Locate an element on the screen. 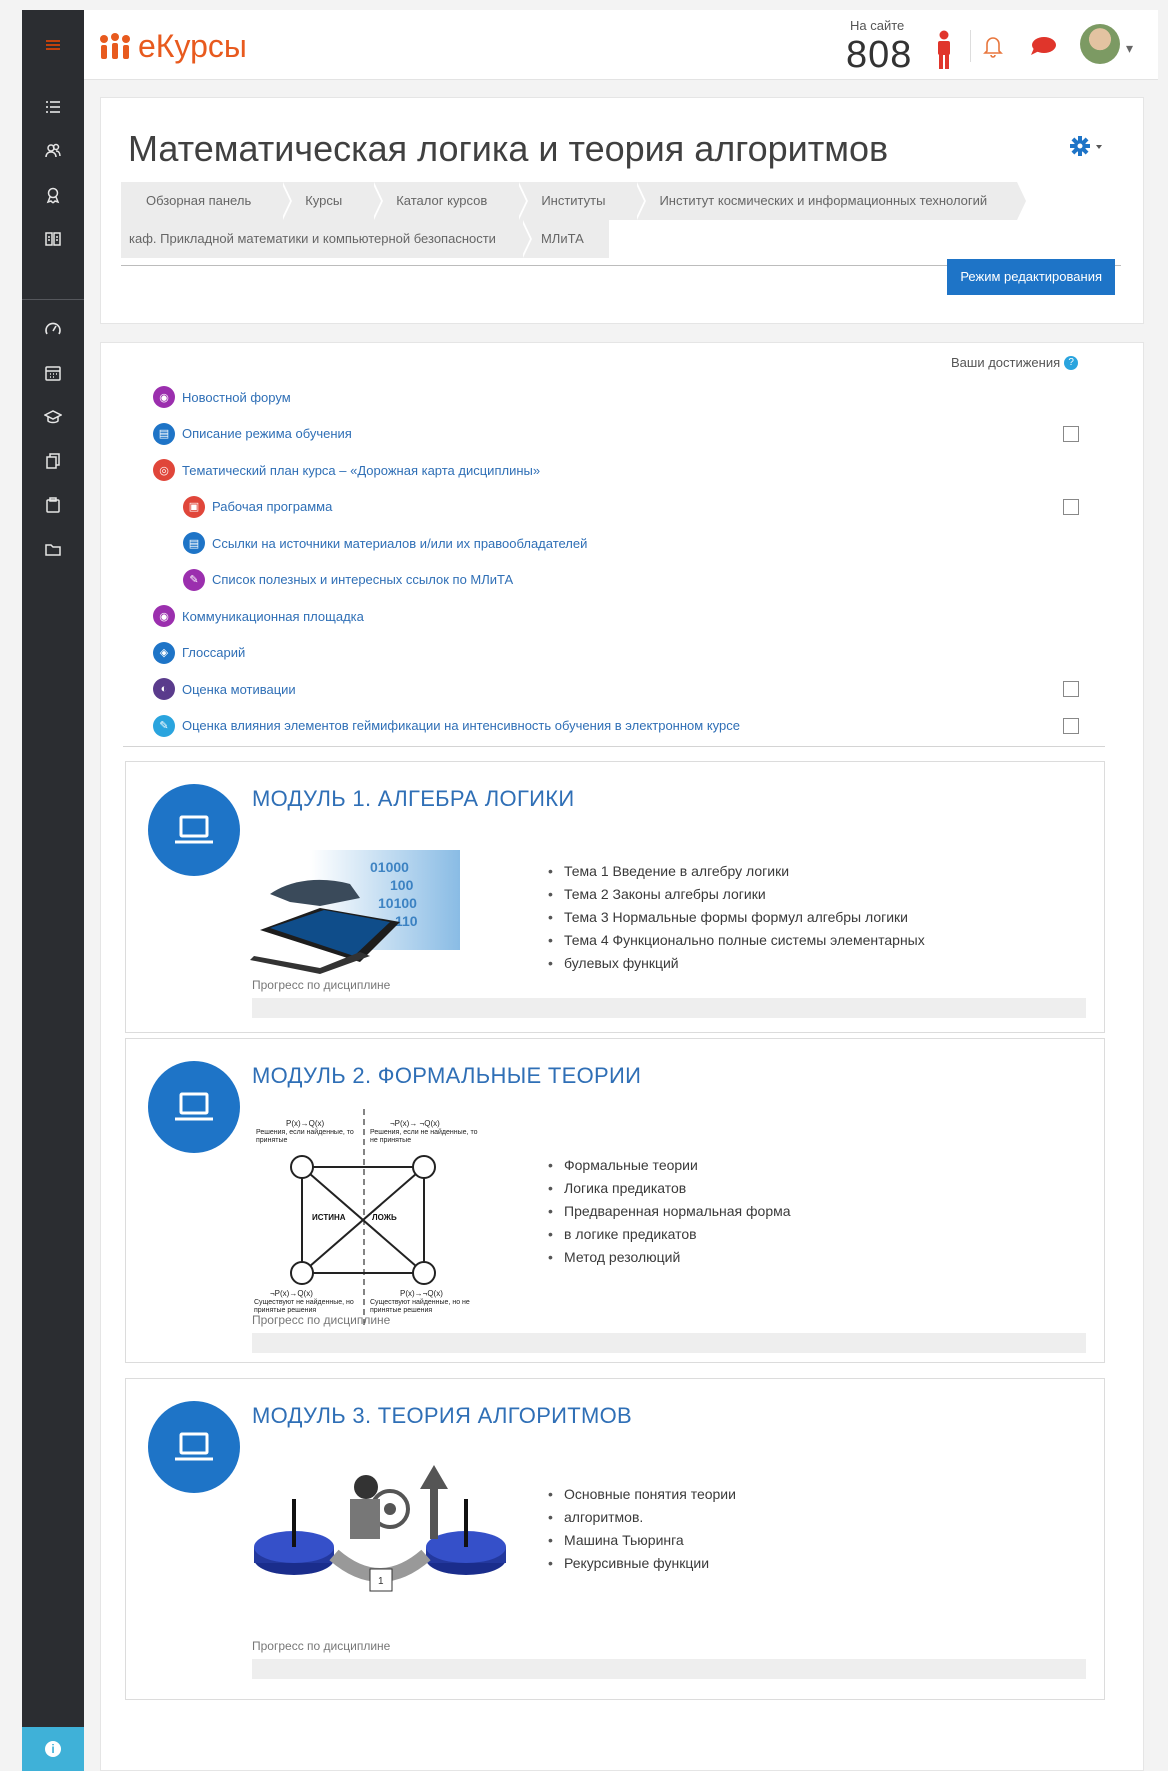 This screenshot has height=1771, width=1168. sidebar-item-files is located at coordinates (53, 461).